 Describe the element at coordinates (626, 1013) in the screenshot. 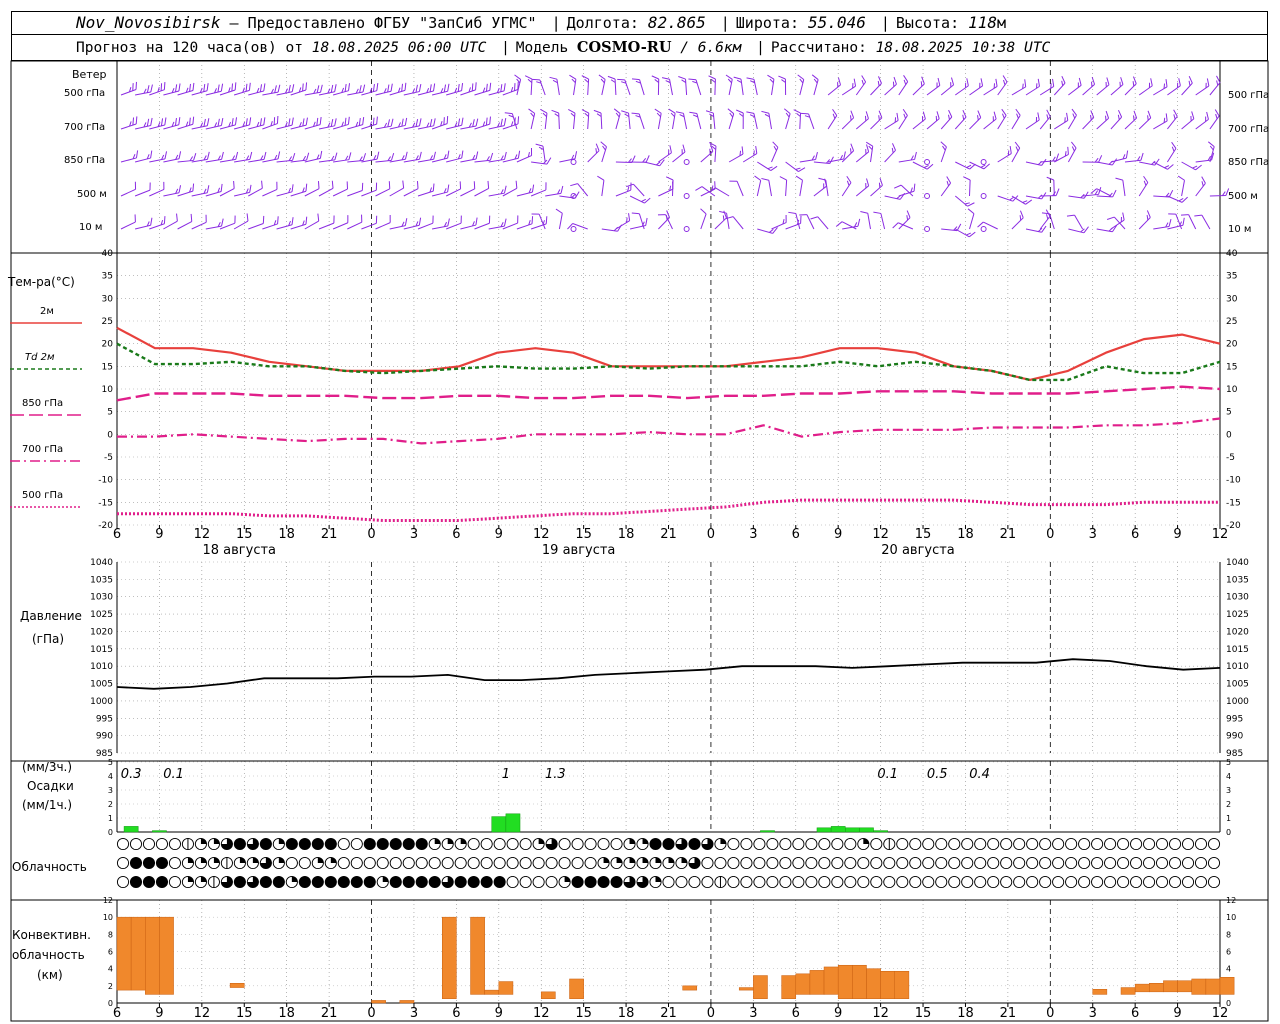

I see `conv-x-tick-label: 18` at that location.